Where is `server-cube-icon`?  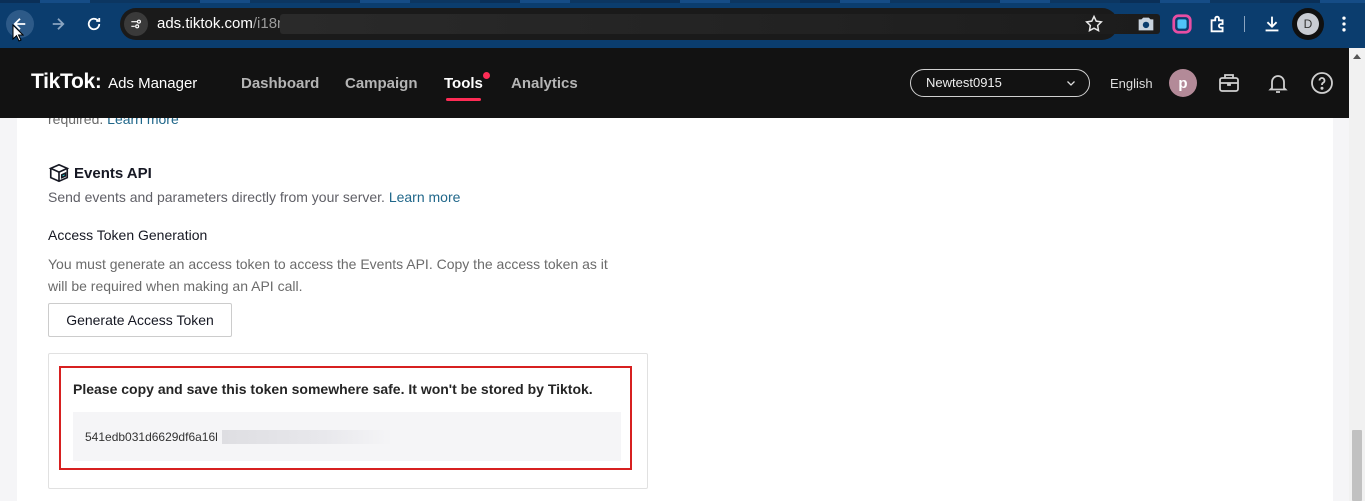 server-cube-icon is located at coordinates (59, 173).